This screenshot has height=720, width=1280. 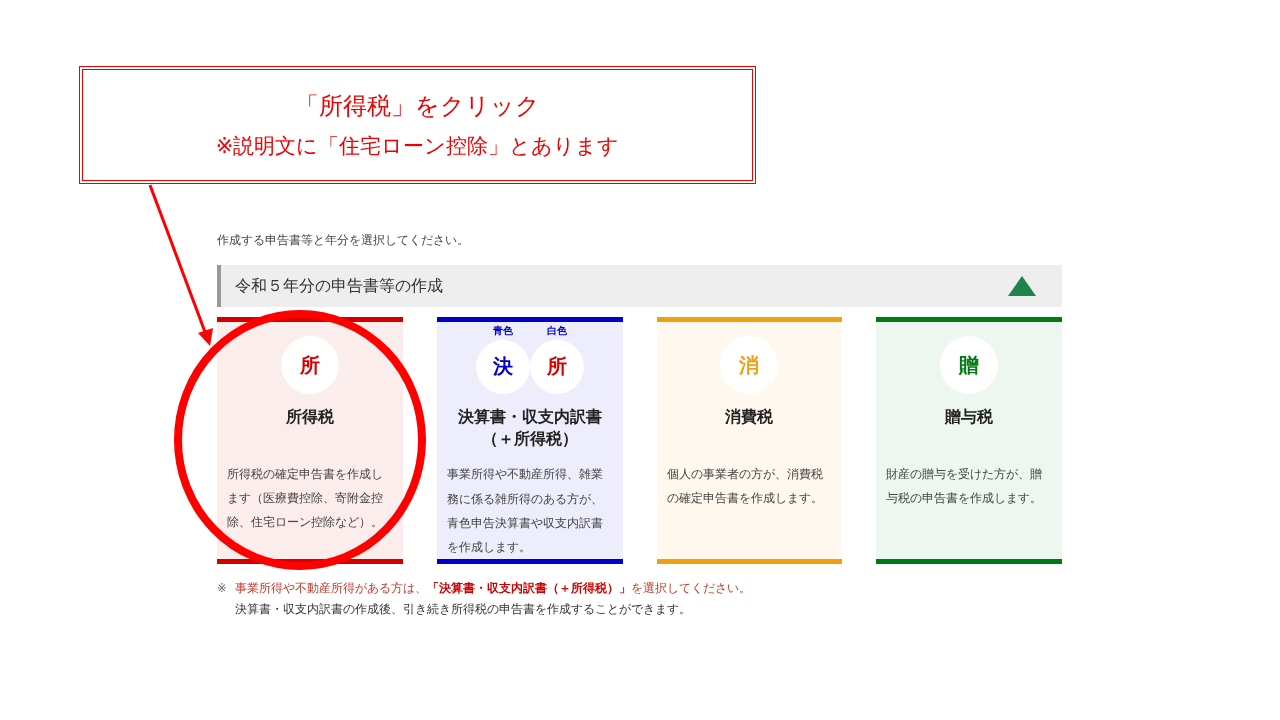 What do you see at coordinates (492, 588) in the screenshot?
I see `note-text: 事業所得や不動産所得がある方は、「決算書・収支内訳書（＋所得税）」を選択してください。` at bounding box center [492, 588].